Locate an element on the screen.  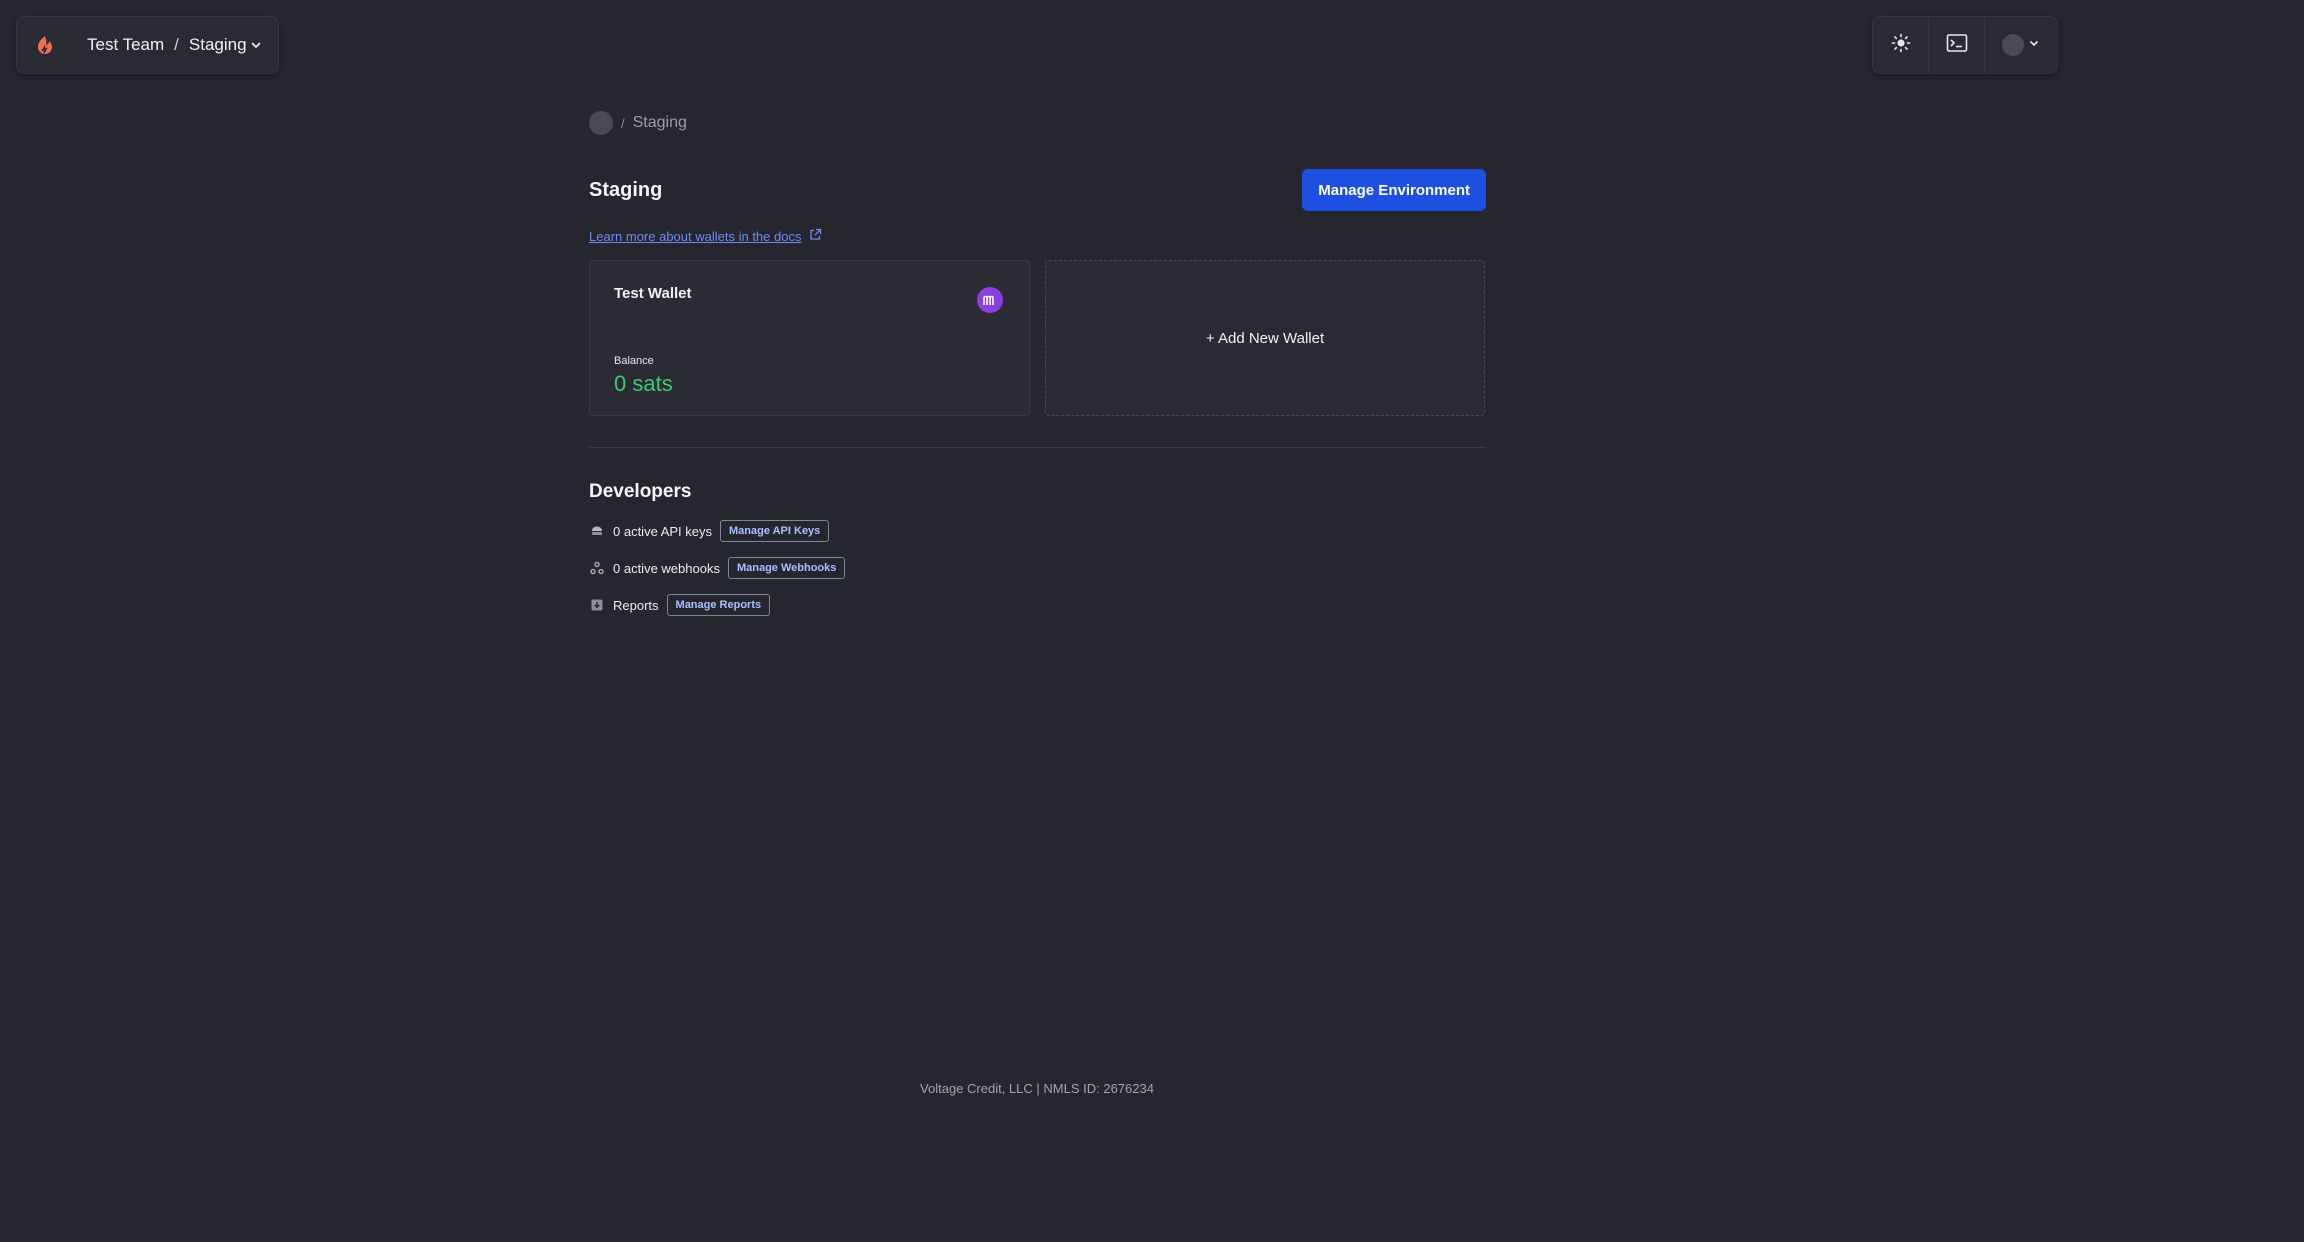
external-link-icon is located at coordinates (815, 236).